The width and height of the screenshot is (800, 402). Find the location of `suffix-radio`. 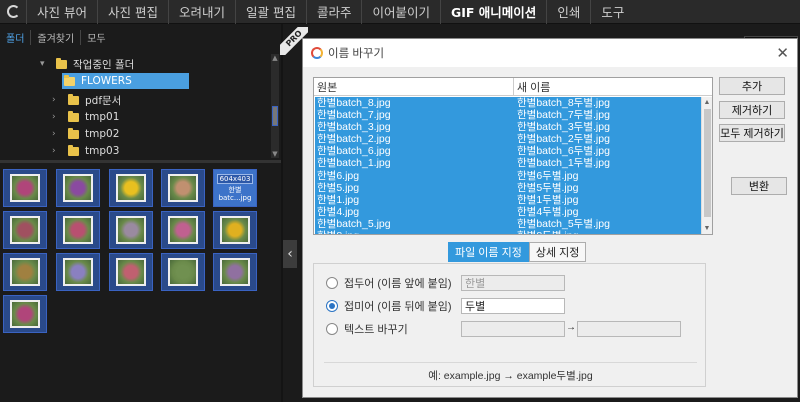

suffix-radio is located at coordinates (332, 306).